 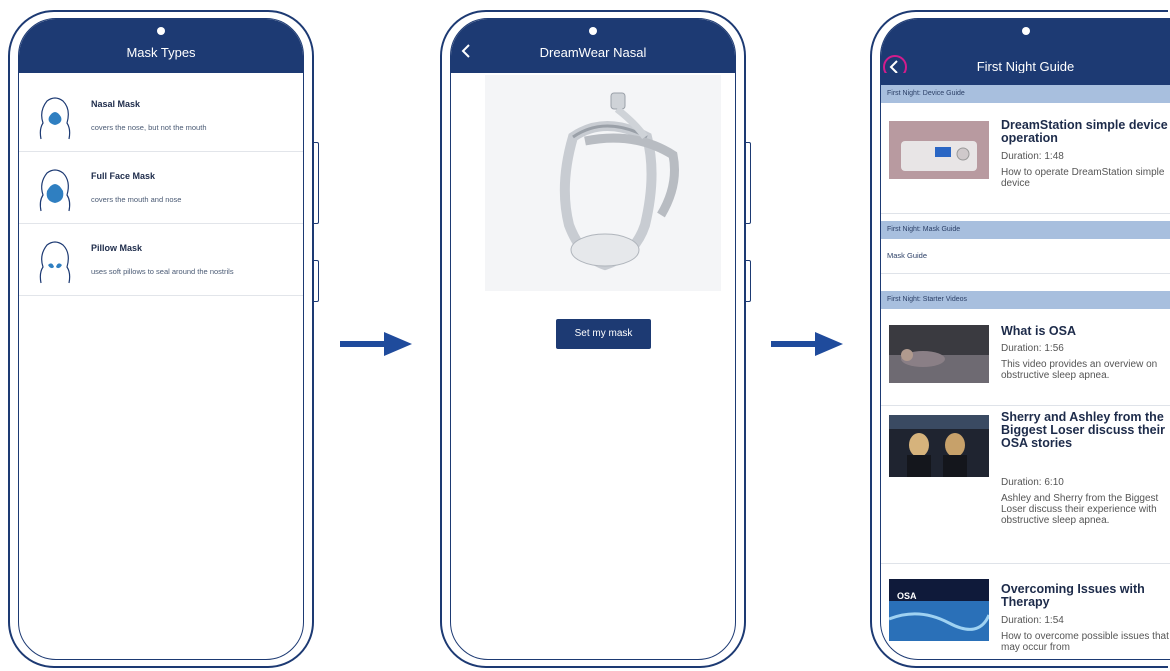 I want to click on page-title: Mask Types, so click(x=161, y=52).